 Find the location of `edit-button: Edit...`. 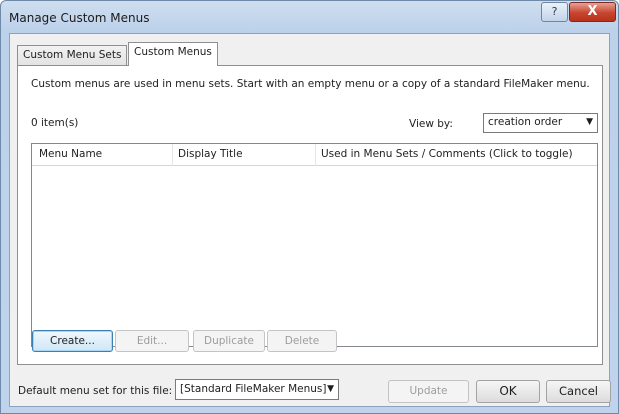

edit-button: Edit... is located at coordinates (152, 341).